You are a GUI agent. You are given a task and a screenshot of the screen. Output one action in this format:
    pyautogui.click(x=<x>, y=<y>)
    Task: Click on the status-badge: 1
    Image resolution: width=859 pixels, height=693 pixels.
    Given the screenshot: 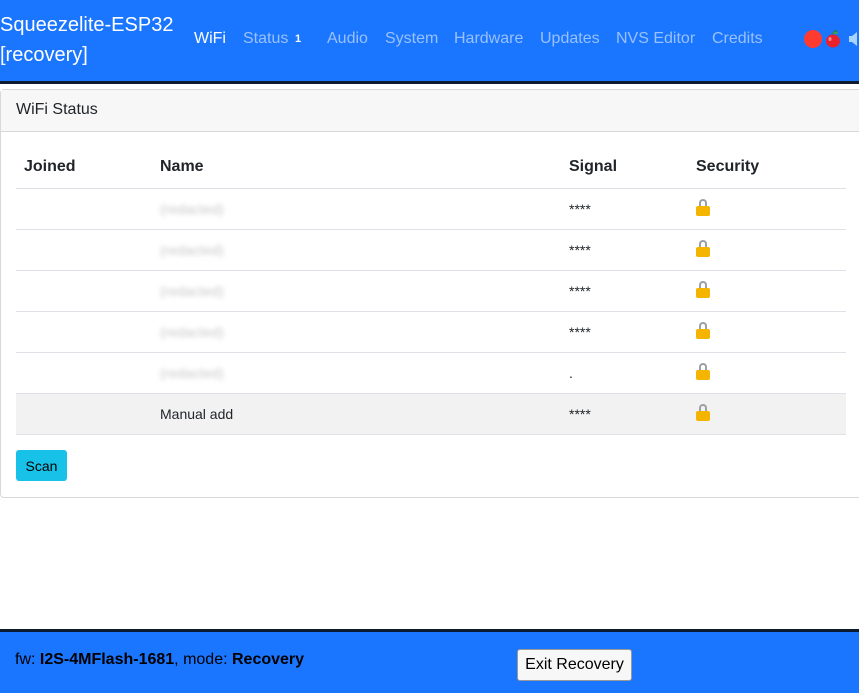 What is the action you would take?
    pyautogui.click(x=298, y=39)
    